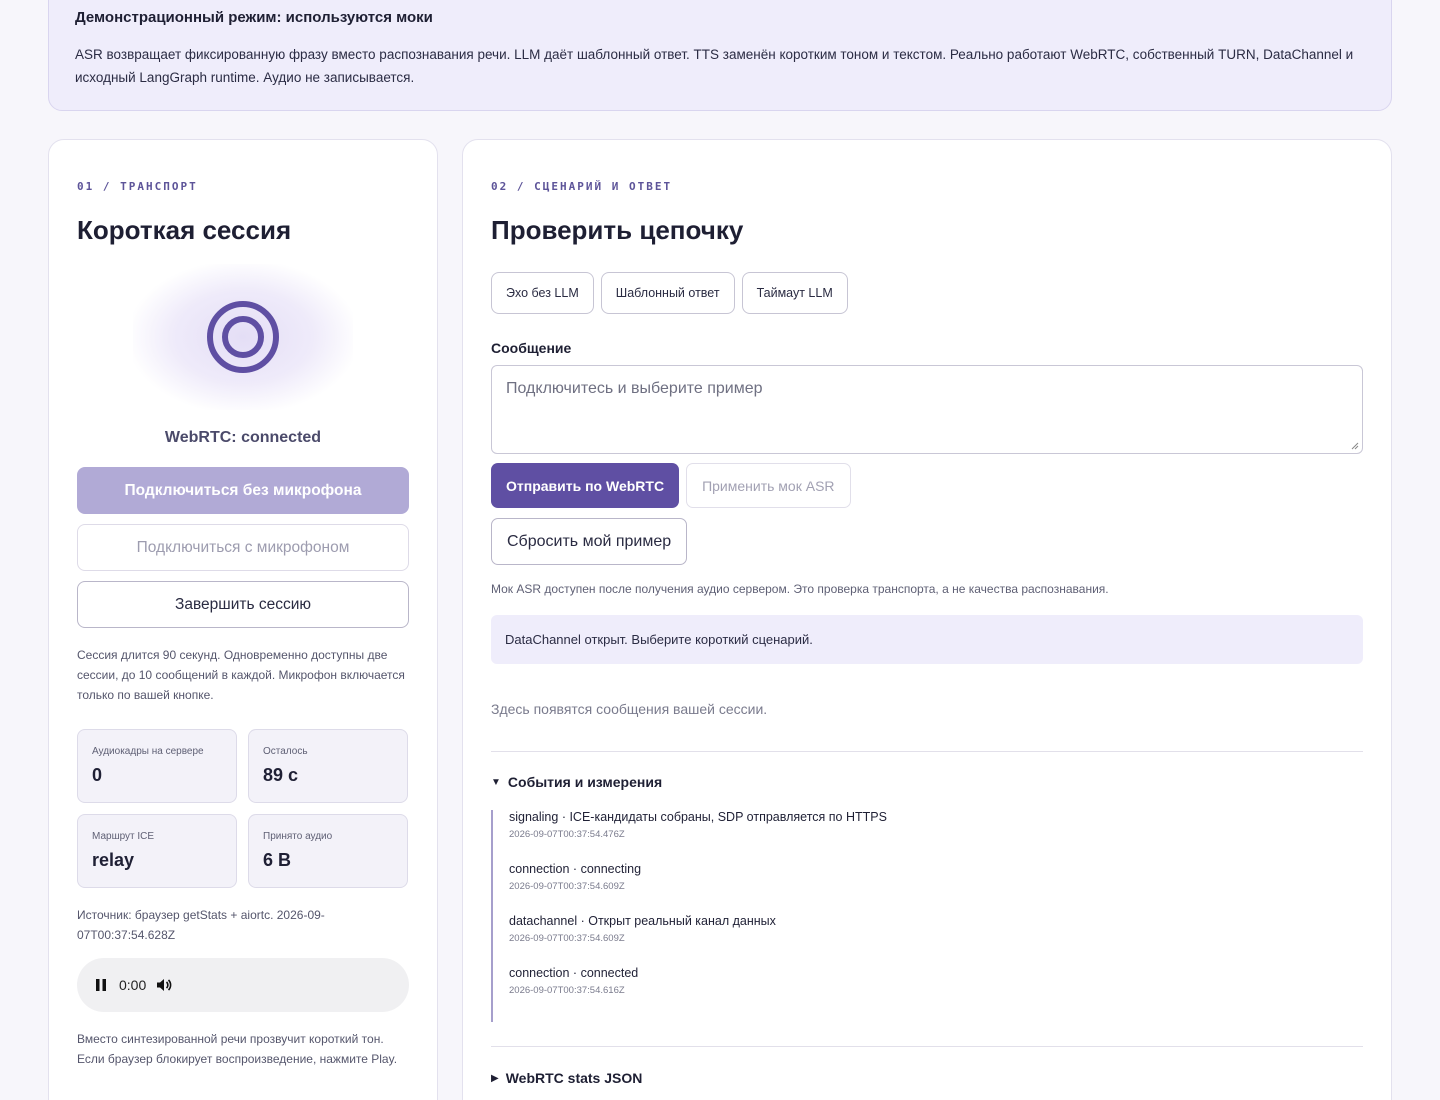  Describe the element at coordinates (927, 782) in the screenshot. I see `events-summary: ▼ События и измерения` at that location.